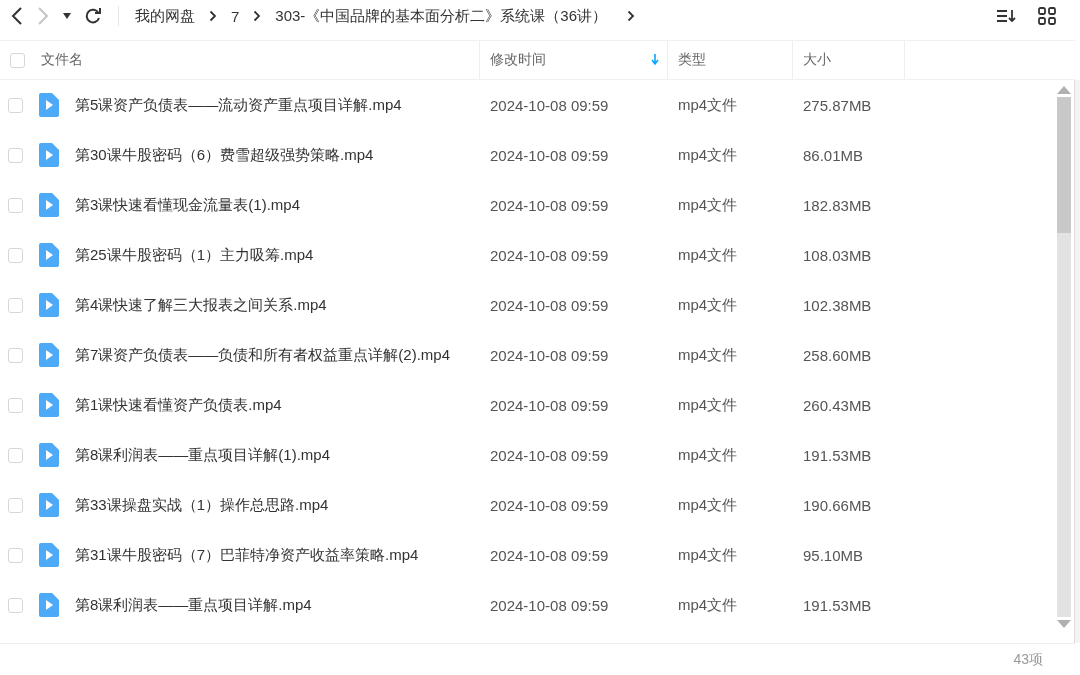  What do you see at coordinates (43, 16) in the screenshot?
I see `forward-icon` at bounding box center [43, 16].